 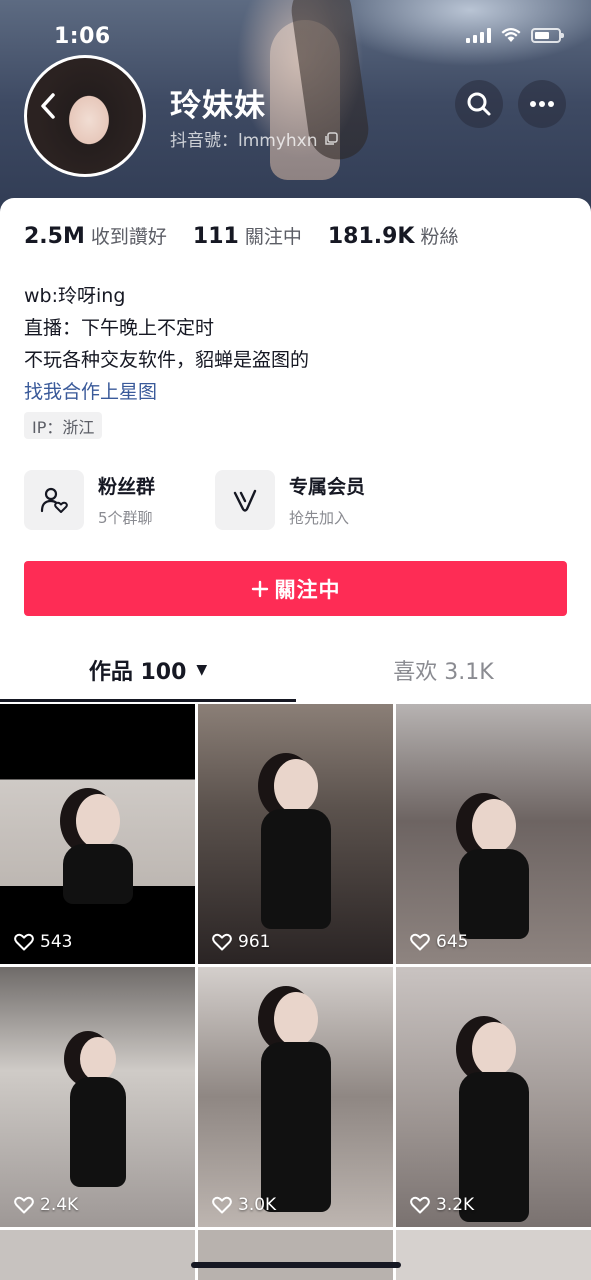 I want to click on more-button, so click(x=542, y=104).